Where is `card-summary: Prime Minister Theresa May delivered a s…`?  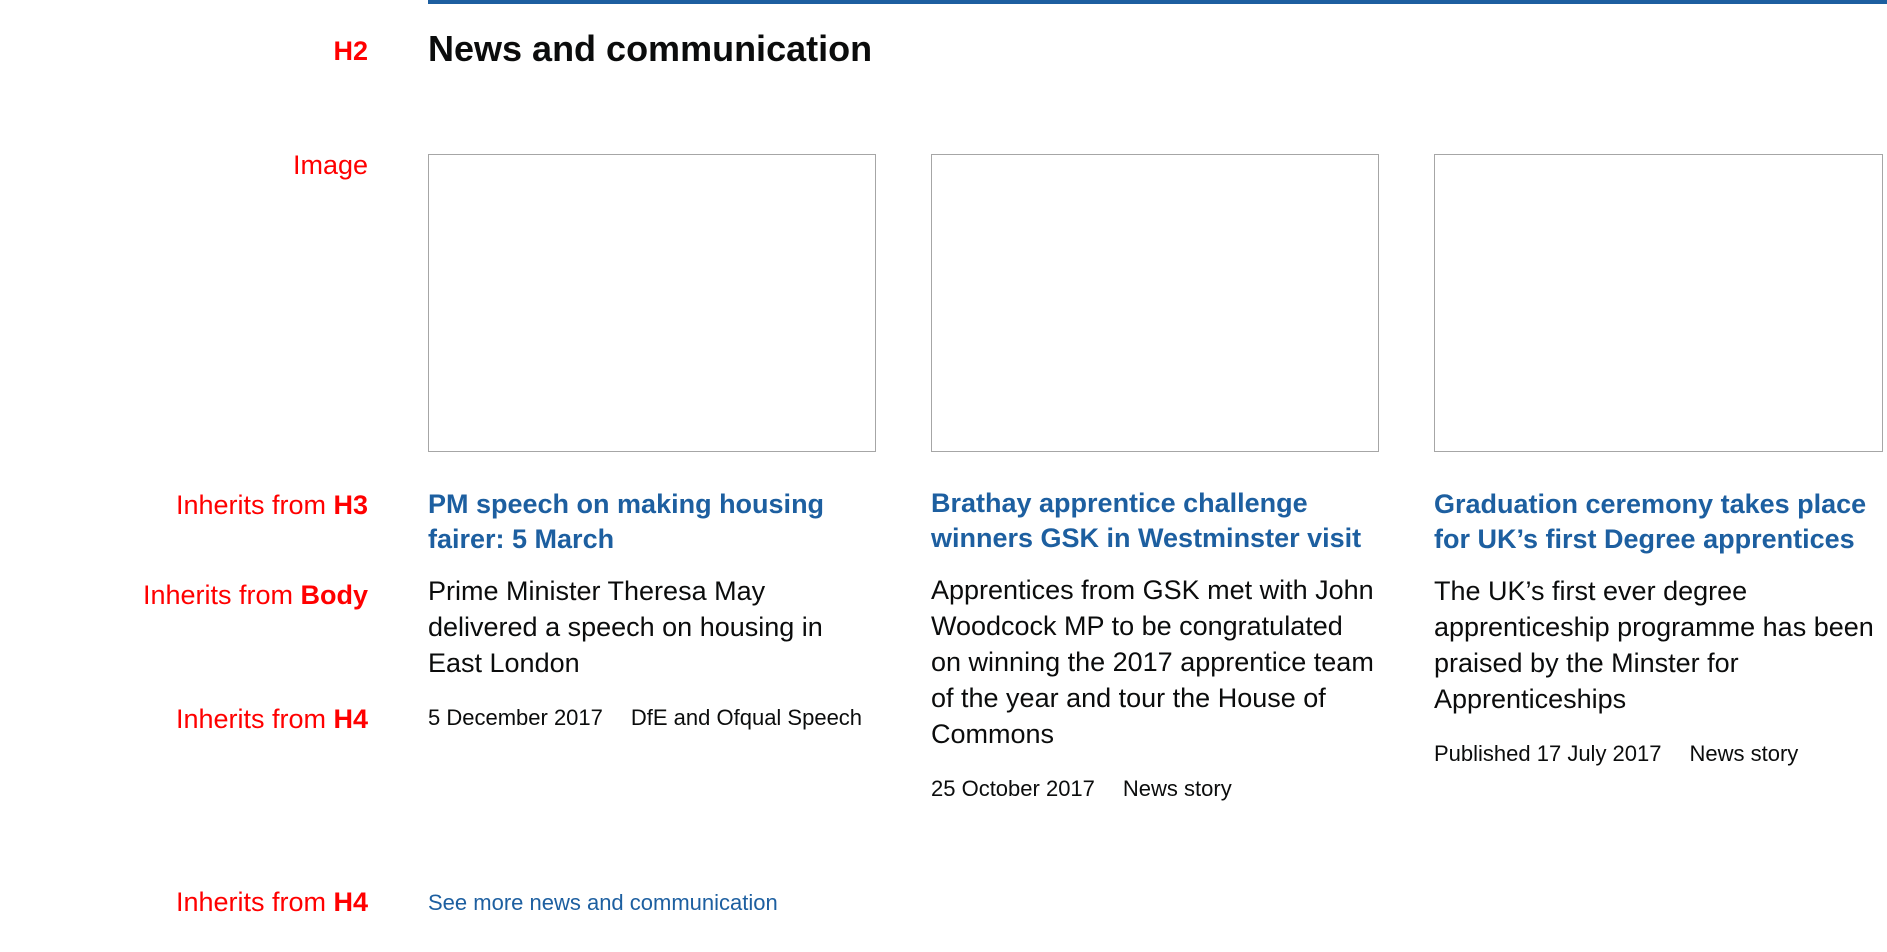 card-summary: Prime Minister Theresa May delivered a s… is located at coordinates (625, 627).